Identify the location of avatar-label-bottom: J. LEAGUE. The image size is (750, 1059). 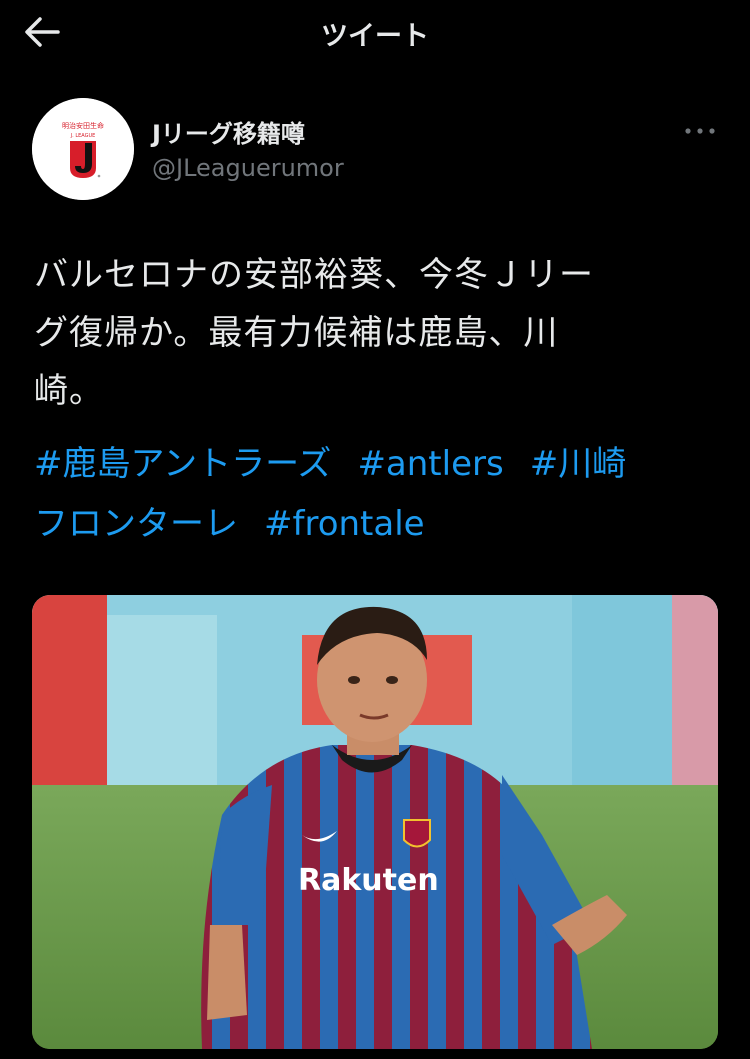
(83, 136).